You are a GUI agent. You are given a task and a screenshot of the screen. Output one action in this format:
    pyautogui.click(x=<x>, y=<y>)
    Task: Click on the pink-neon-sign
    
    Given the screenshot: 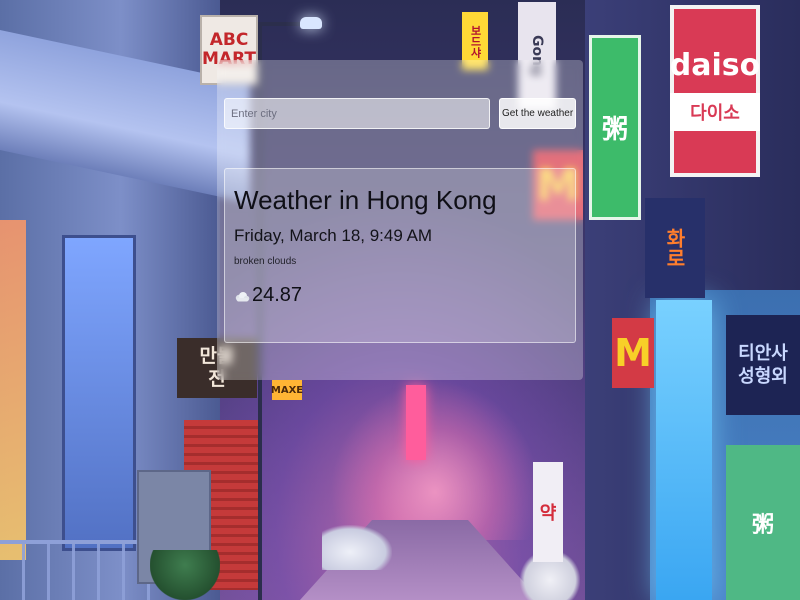 What is the action you would take?
    pyautogui.click(x=416, y=422)
    